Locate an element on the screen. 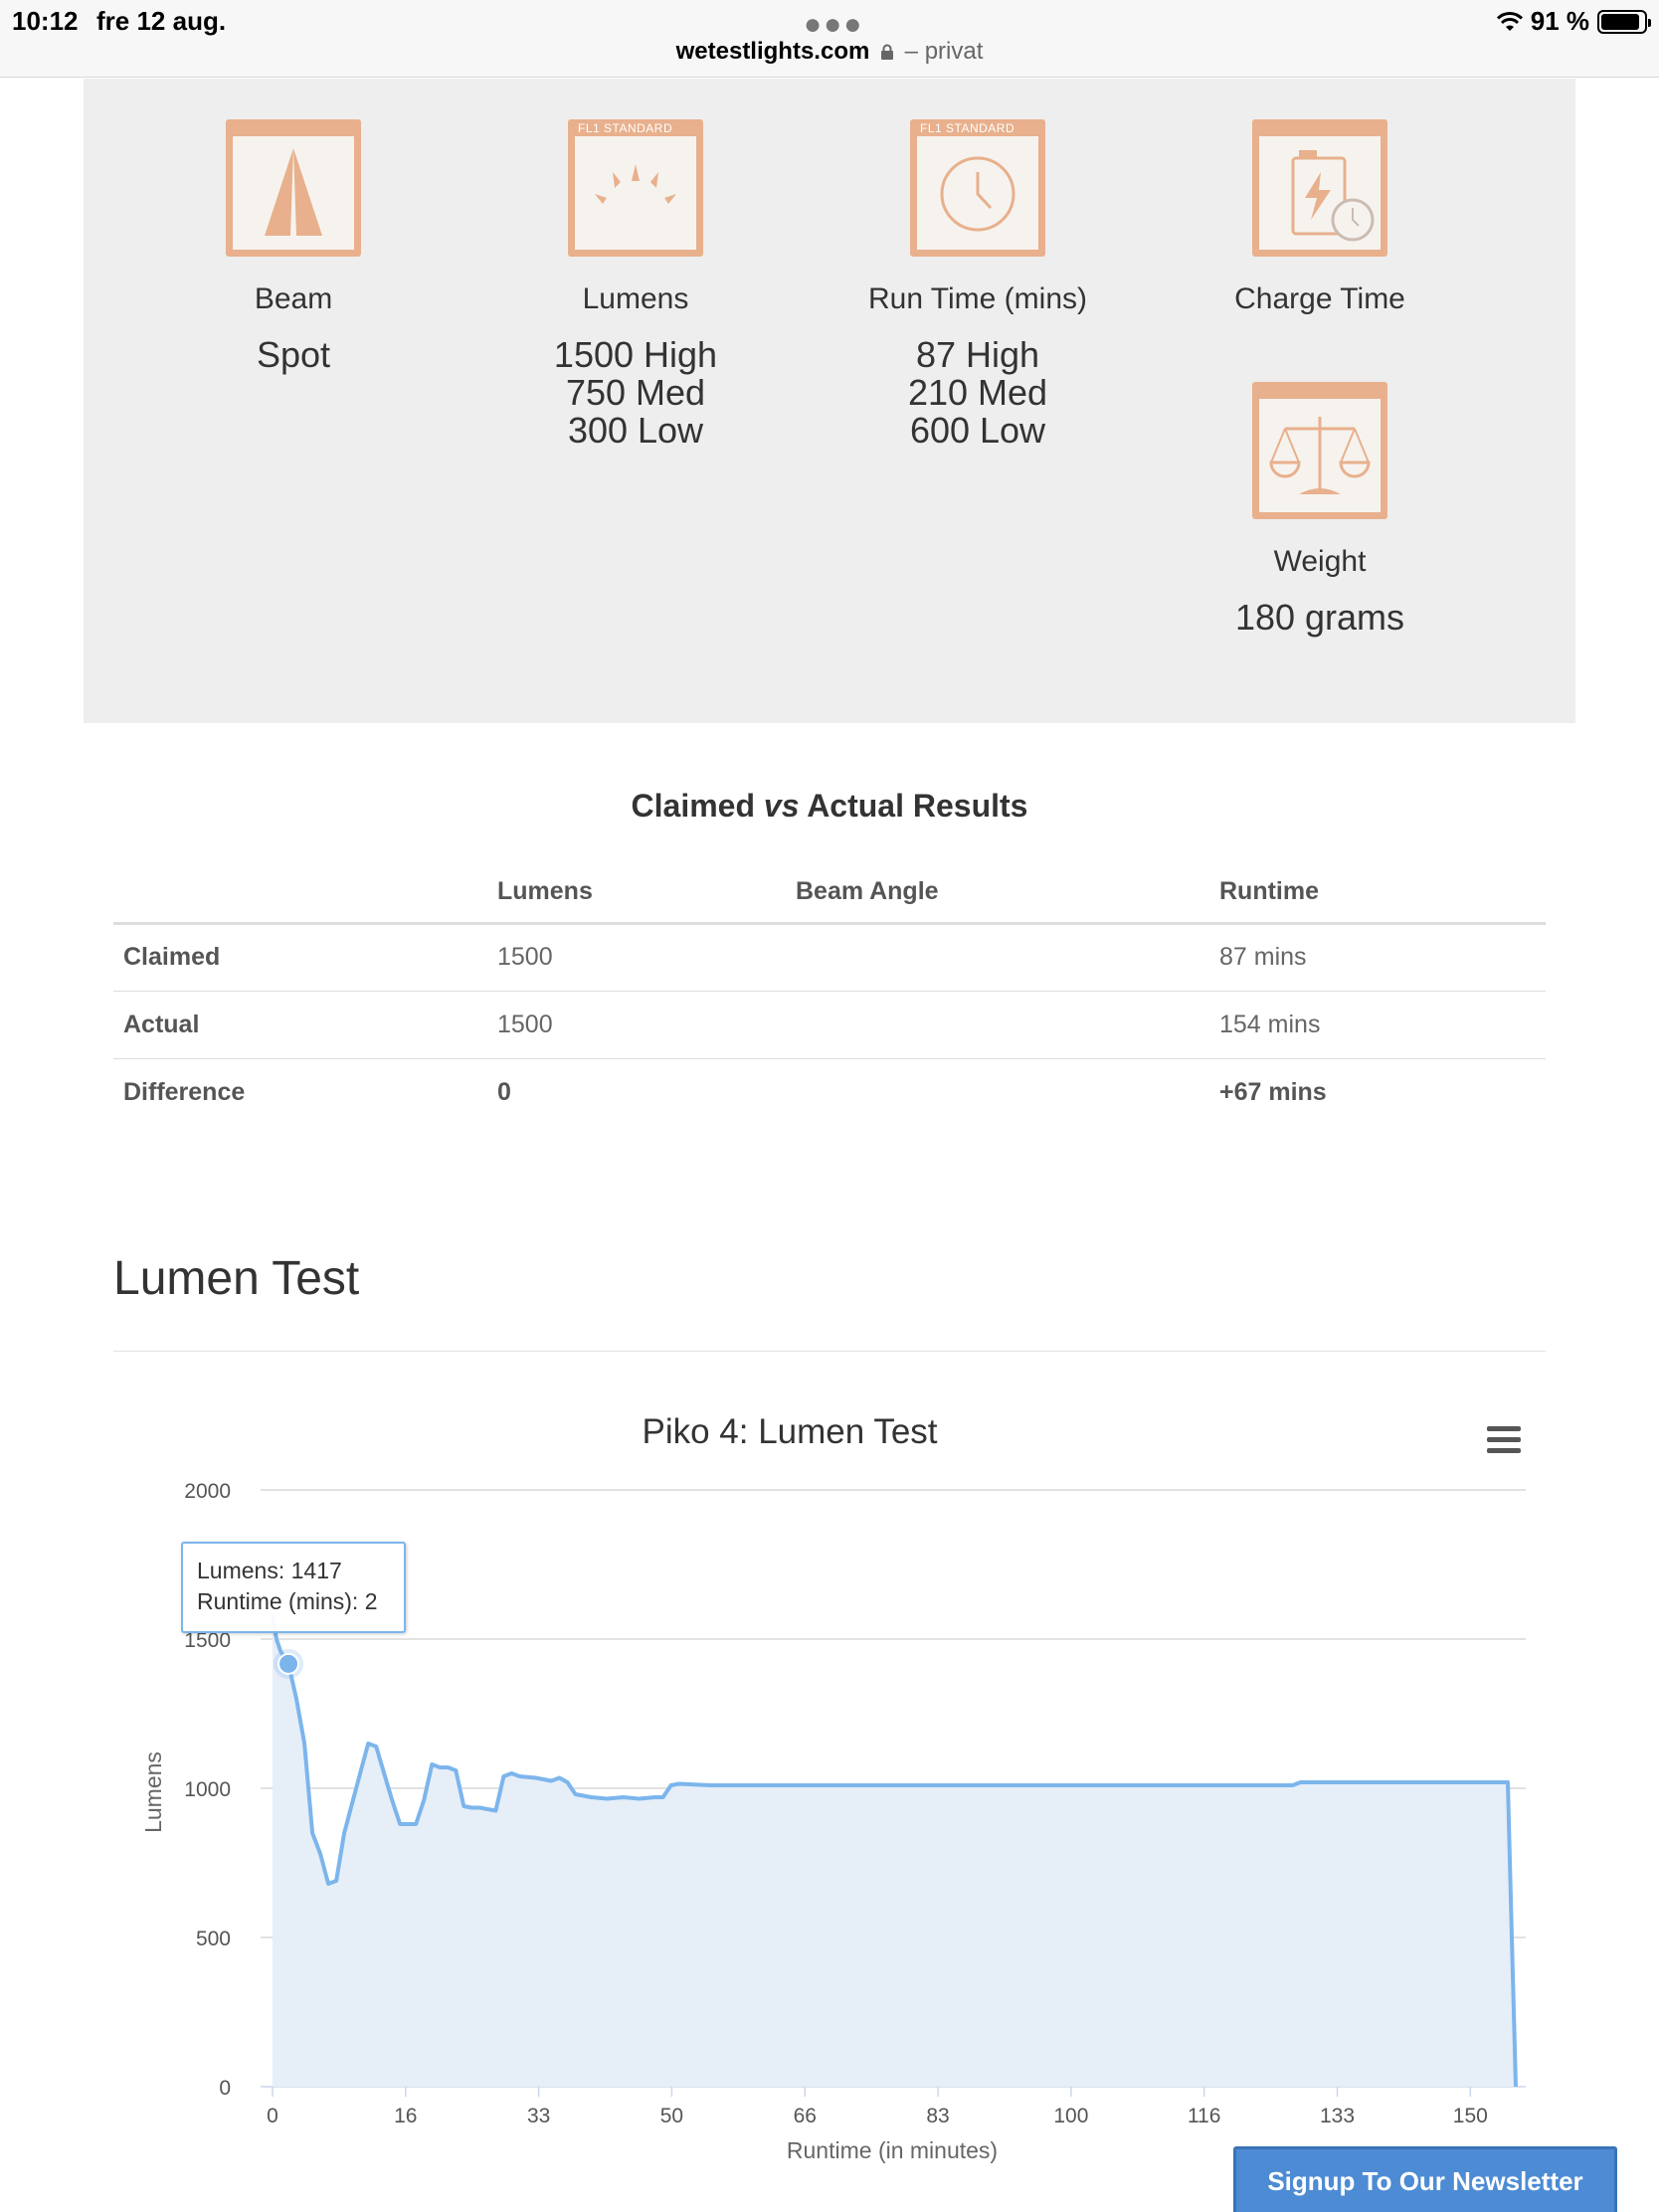  row-label: Actual is located at coordinates (305, 1025).